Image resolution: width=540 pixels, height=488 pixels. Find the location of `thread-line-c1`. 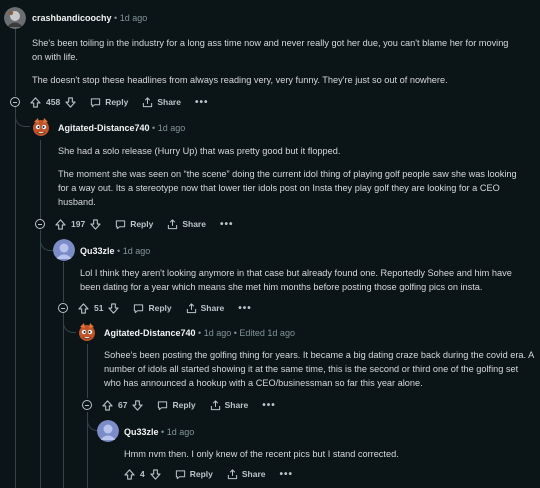

thread-line-c1 is located at coordinates (15, 297).